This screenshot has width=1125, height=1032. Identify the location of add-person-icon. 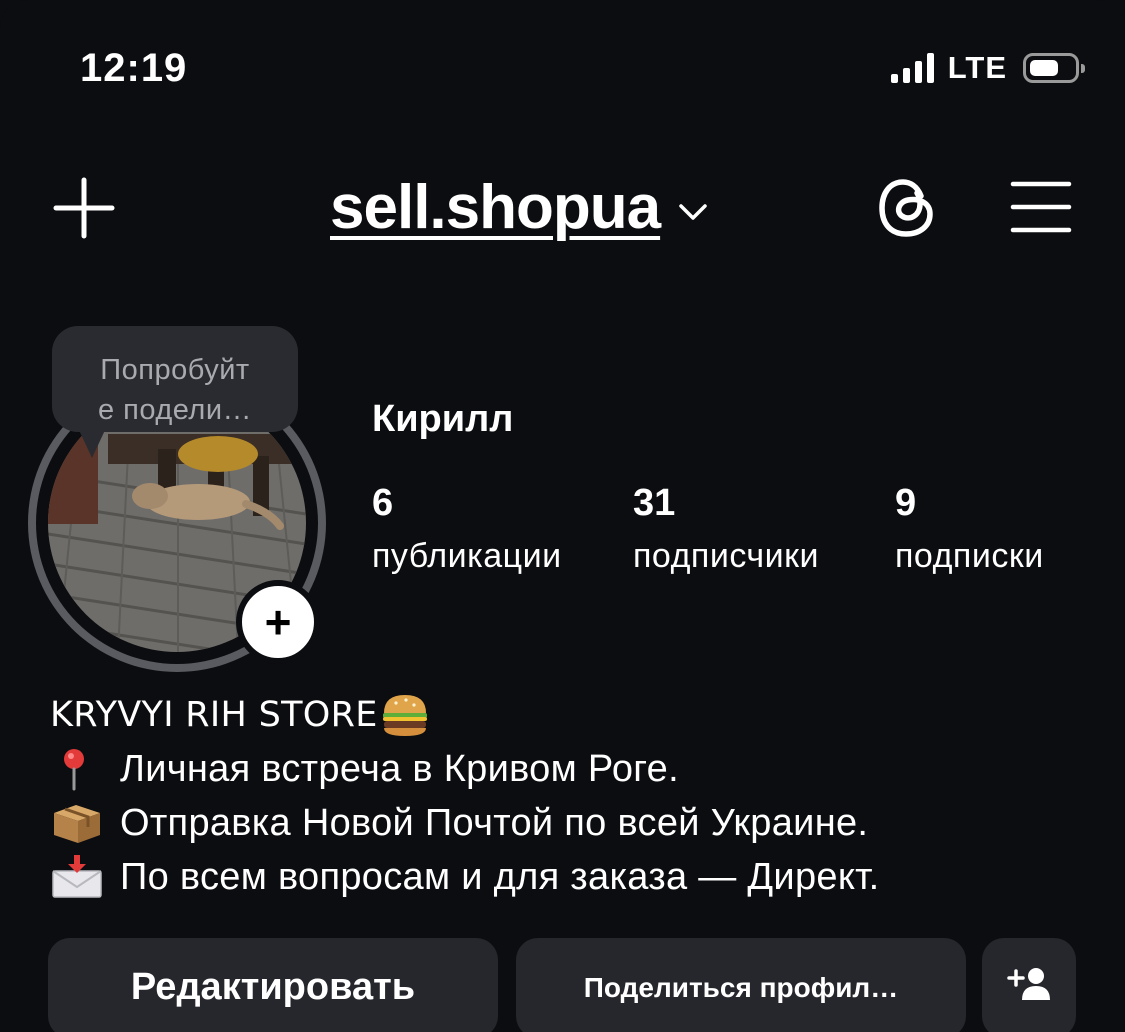
(1028, 984).